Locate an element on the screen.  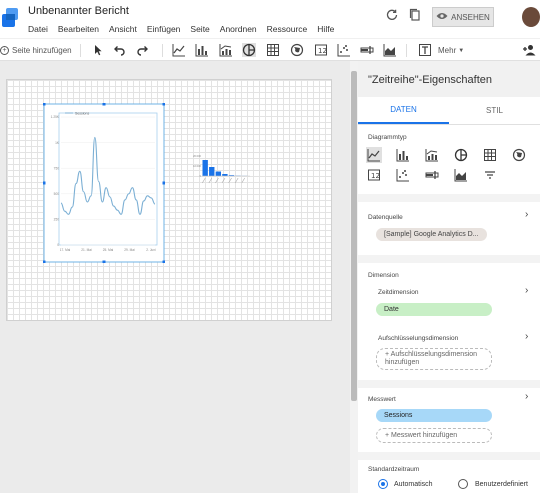
metric-label: Messwert is located at coordinates (382, 399).